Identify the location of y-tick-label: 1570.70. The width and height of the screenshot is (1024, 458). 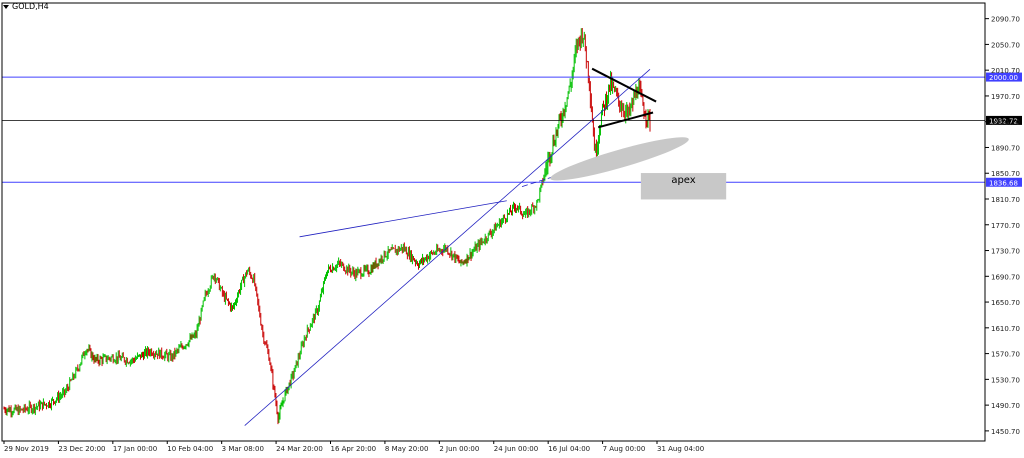
(1005, 355).